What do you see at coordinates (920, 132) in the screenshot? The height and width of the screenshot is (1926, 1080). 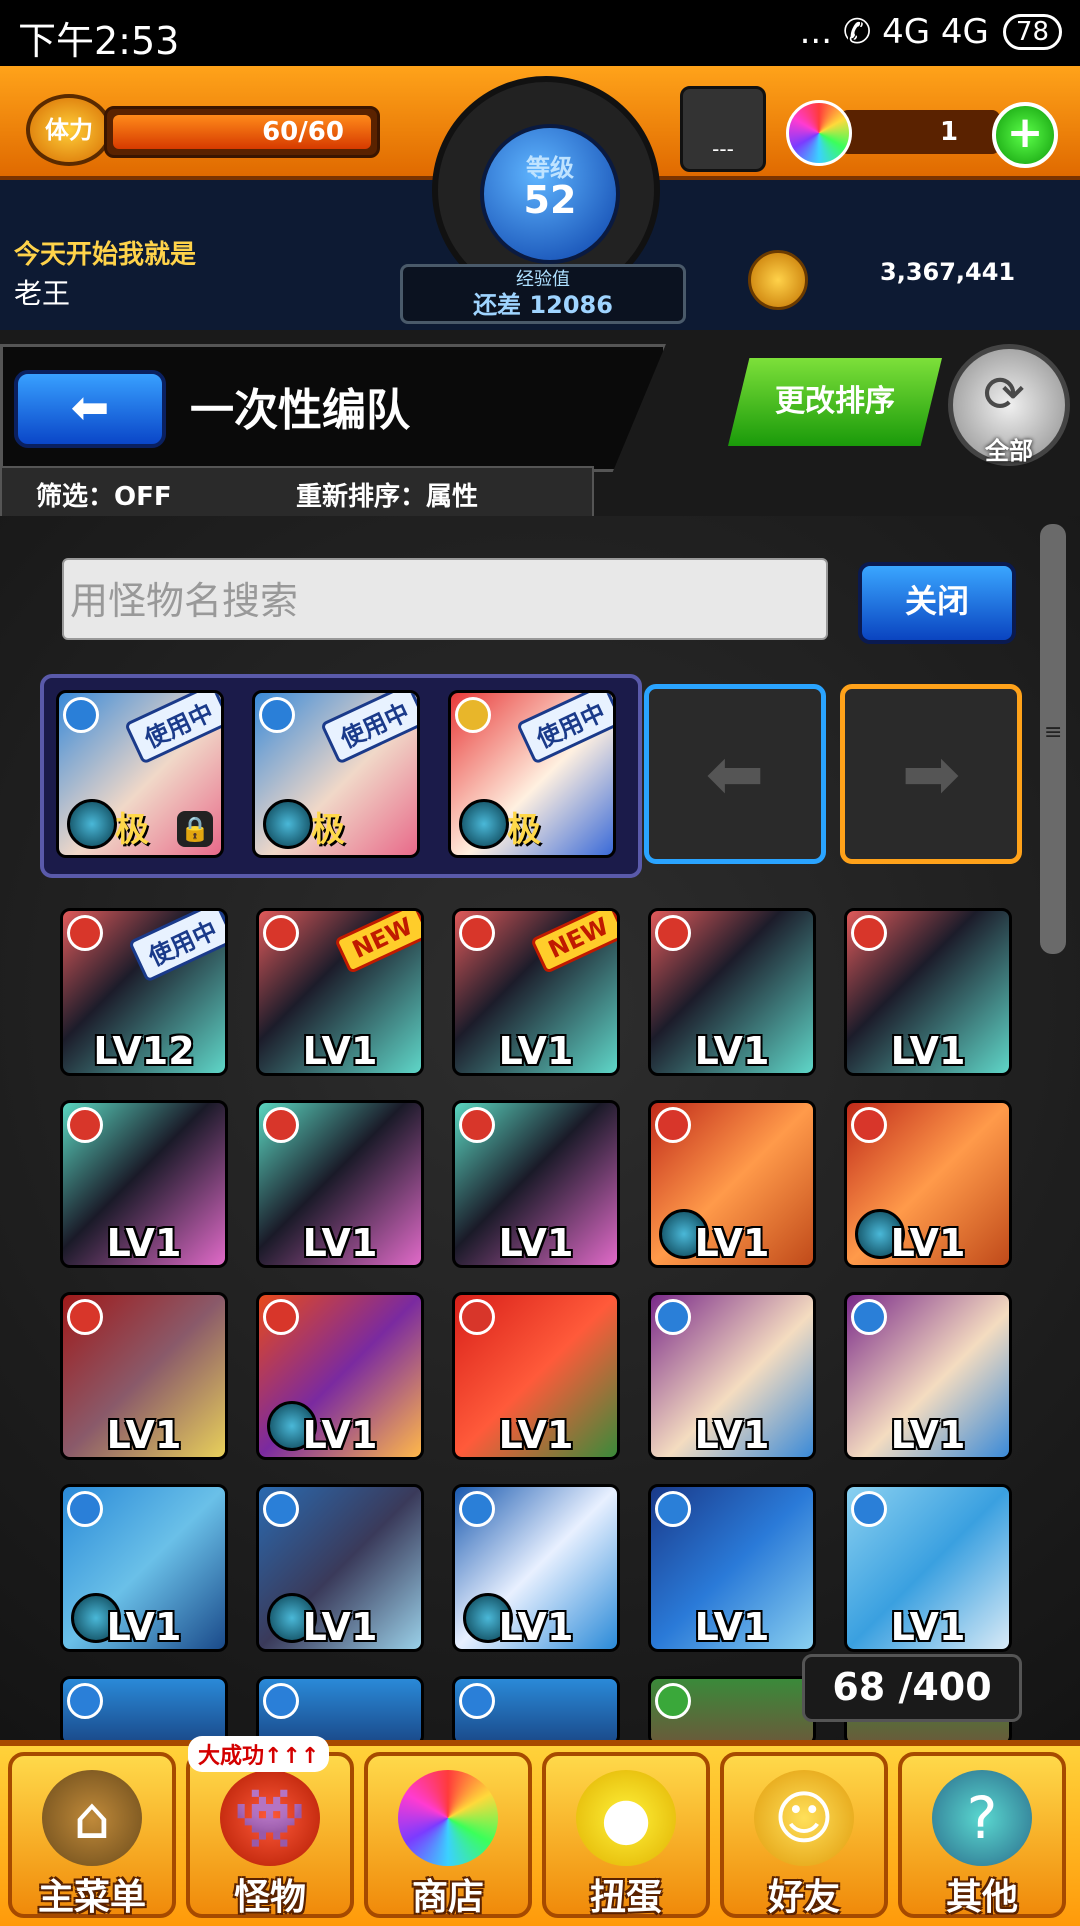 I see `orb-bar` at bounding box center [920, 132].